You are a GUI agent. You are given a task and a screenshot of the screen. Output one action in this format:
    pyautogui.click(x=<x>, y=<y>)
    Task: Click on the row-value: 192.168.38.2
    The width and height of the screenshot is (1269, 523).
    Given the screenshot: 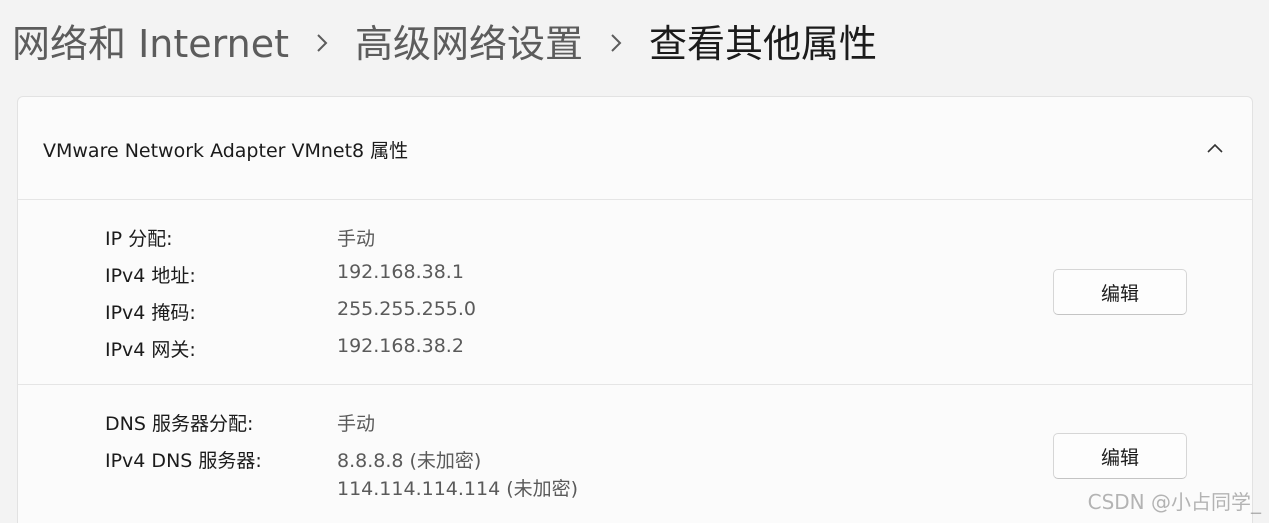 What is the action you would take?
    pyautogui.click(x=400, y=346)
    